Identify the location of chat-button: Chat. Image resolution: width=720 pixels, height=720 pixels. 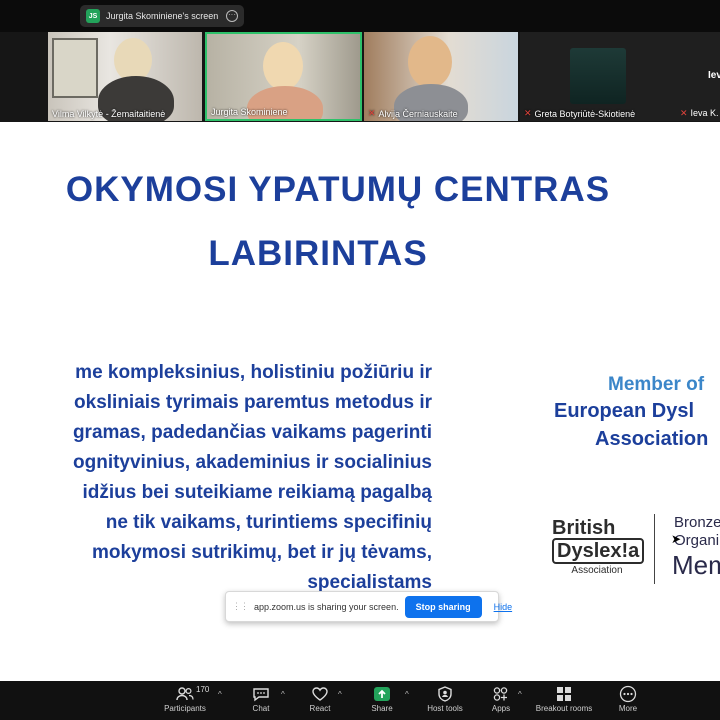
(261, 701).